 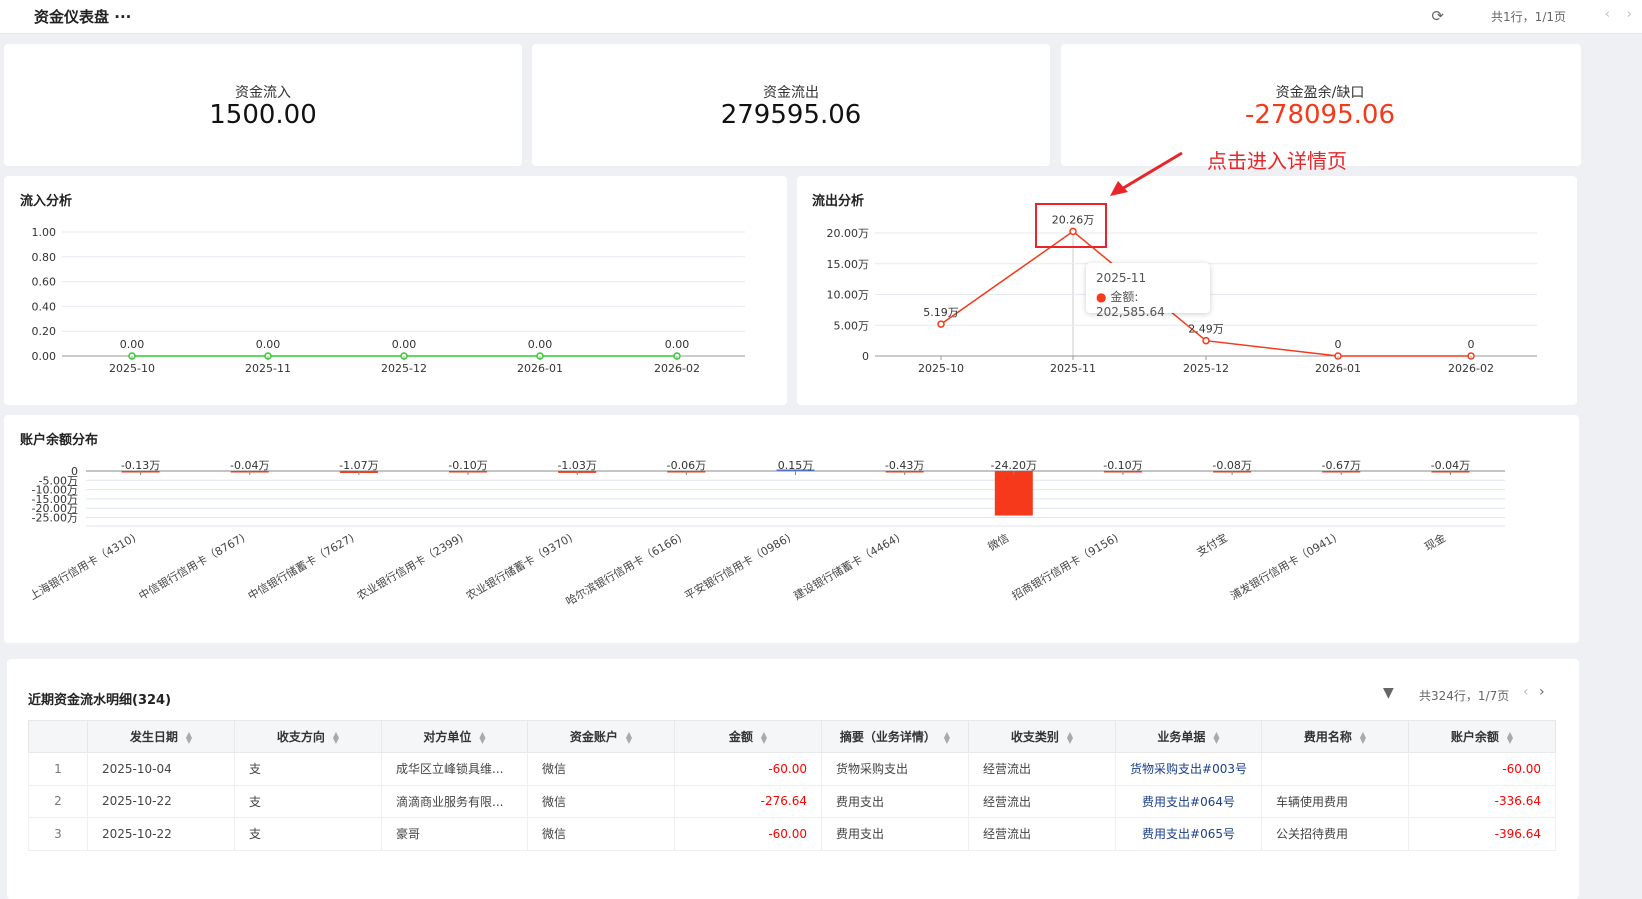 I want to click on column-header: 账户余额 ▲ ▼, so click(x=1482, y=736).